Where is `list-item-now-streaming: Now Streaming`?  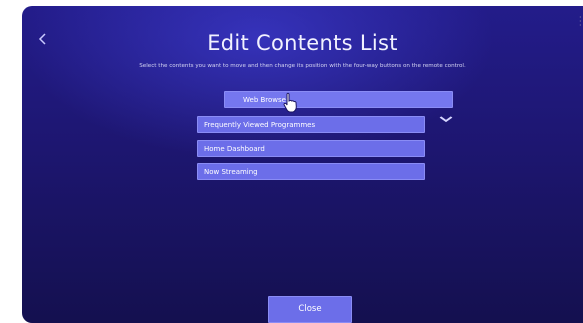 list-item-now-streaming: Now Streaming is located at coordinates (311, 171).